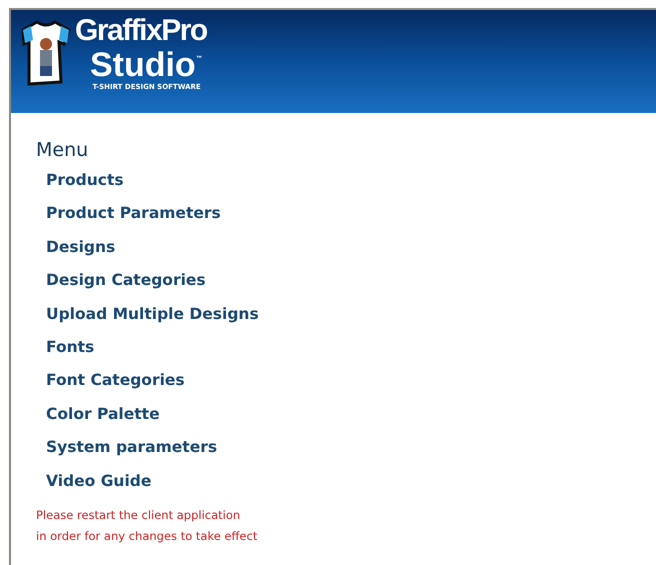 The width and height of the screenshot is (656, 565). What do you see at coordinates (85, 189) in the screenshot?
I see `menu-link: Products` at bounding box center [85, 189].